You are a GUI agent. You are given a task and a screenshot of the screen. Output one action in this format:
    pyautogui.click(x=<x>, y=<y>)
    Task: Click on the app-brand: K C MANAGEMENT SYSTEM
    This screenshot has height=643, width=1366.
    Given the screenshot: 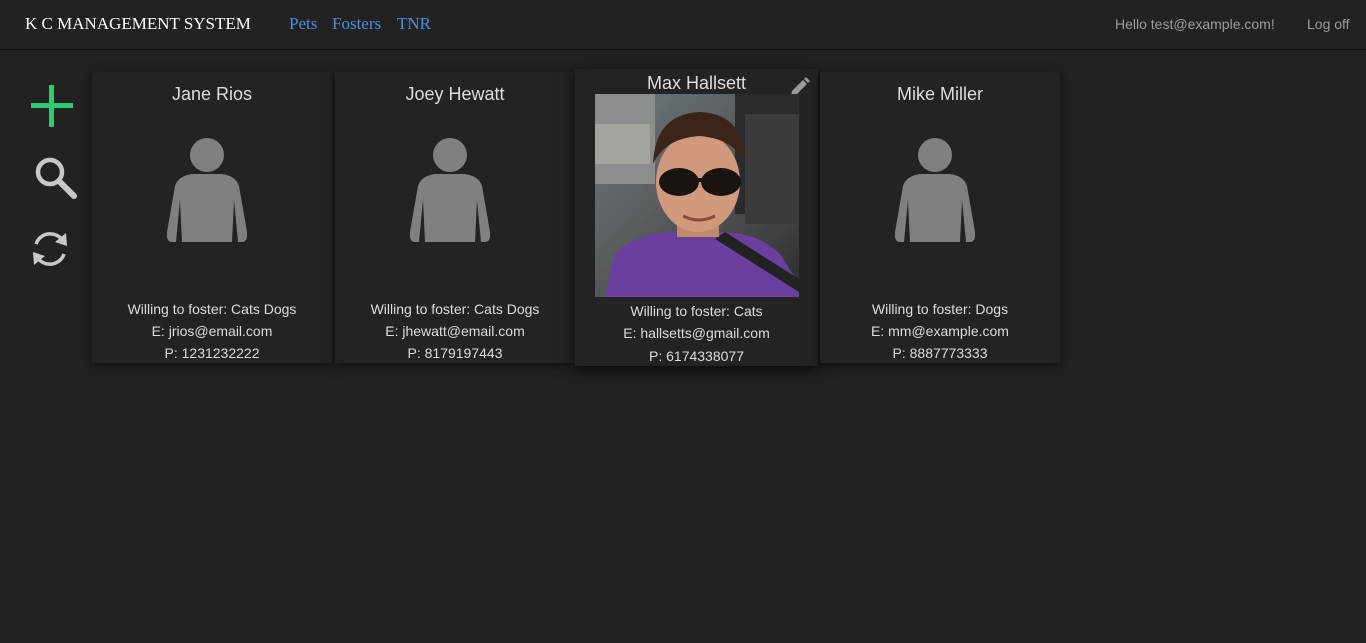 What is the action you would take?
    pyautogui.click(x=138, y=24)
    